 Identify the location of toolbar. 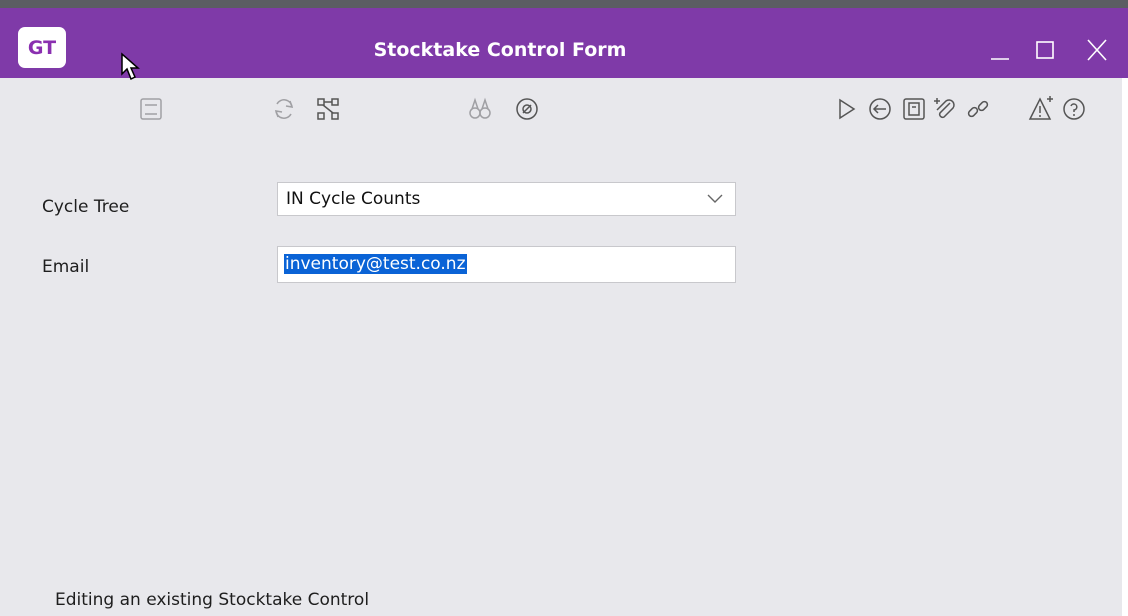
(564, 110).